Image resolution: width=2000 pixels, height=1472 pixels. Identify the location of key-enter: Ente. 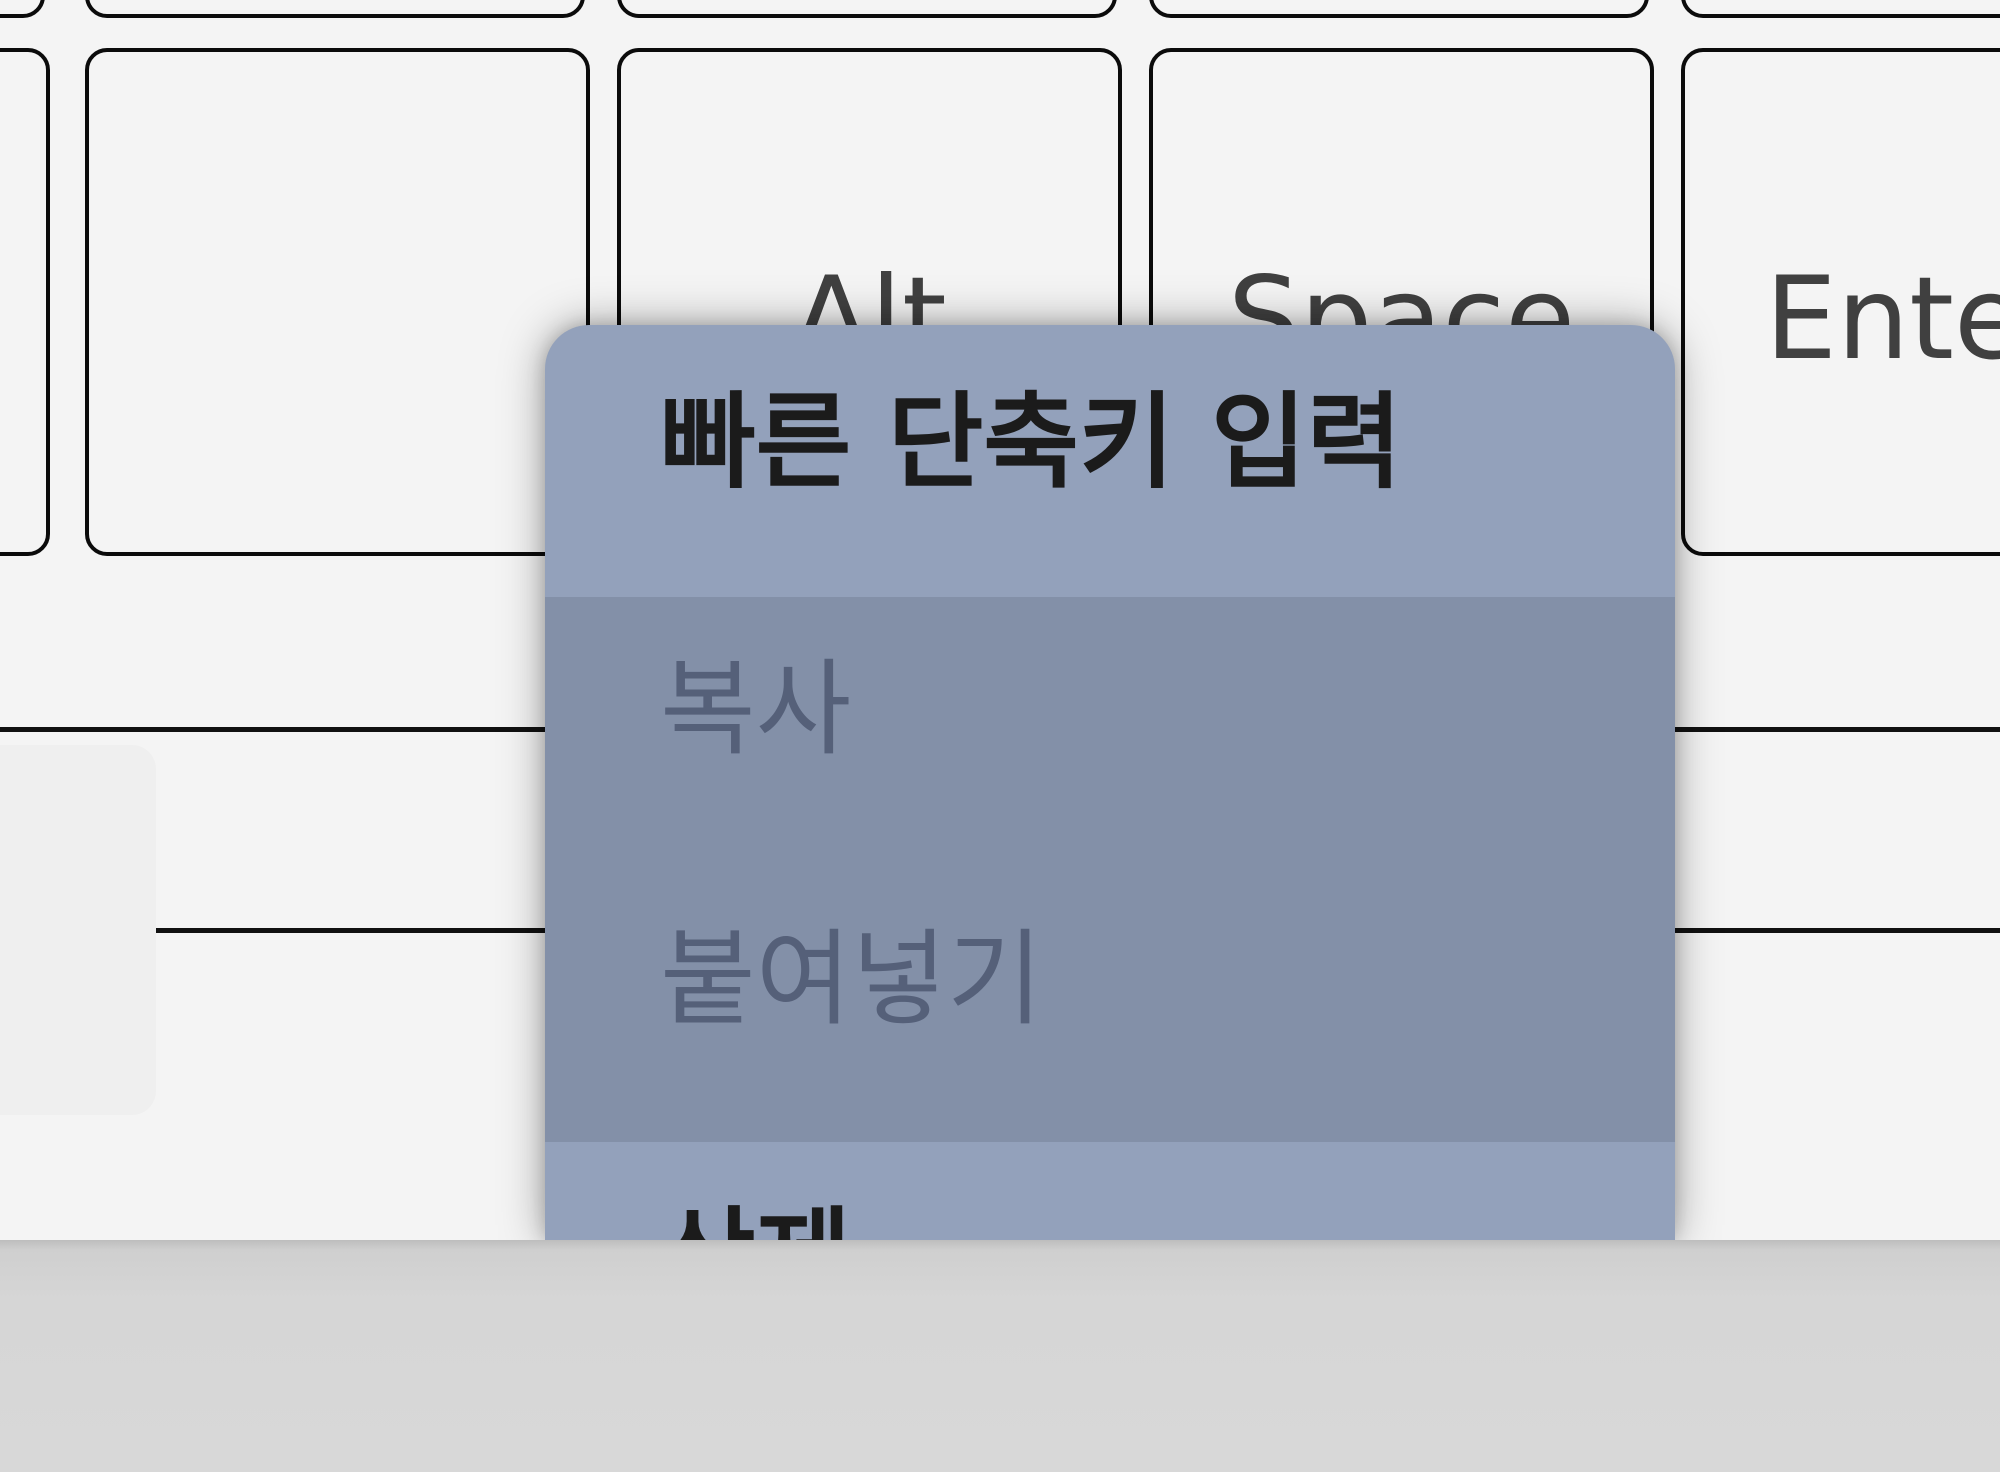
(1840, 302).